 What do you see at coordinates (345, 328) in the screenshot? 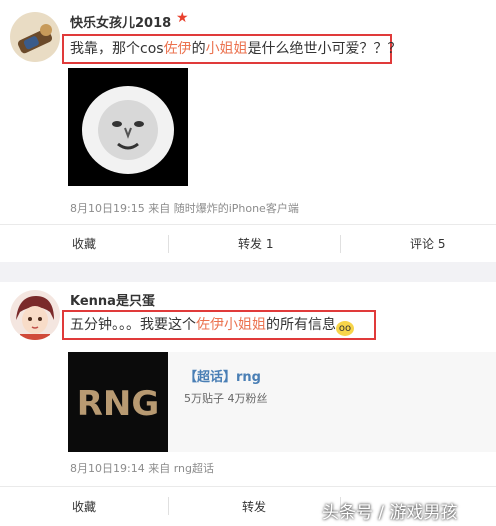
I see `glasses-emoji-icon: oo` at bounding box center [345, 328].